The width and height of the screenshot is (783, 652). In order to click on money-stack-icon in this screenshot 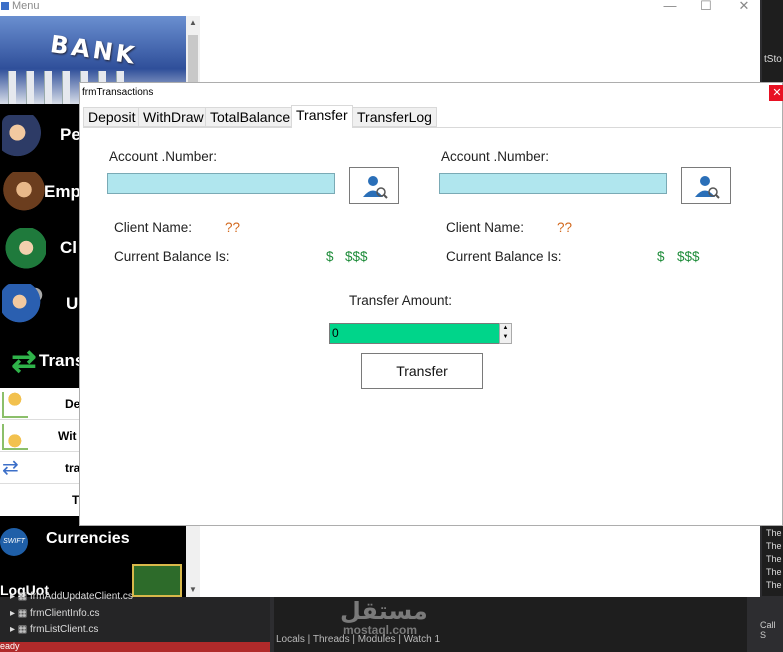, I will do `click(157, 580)`.